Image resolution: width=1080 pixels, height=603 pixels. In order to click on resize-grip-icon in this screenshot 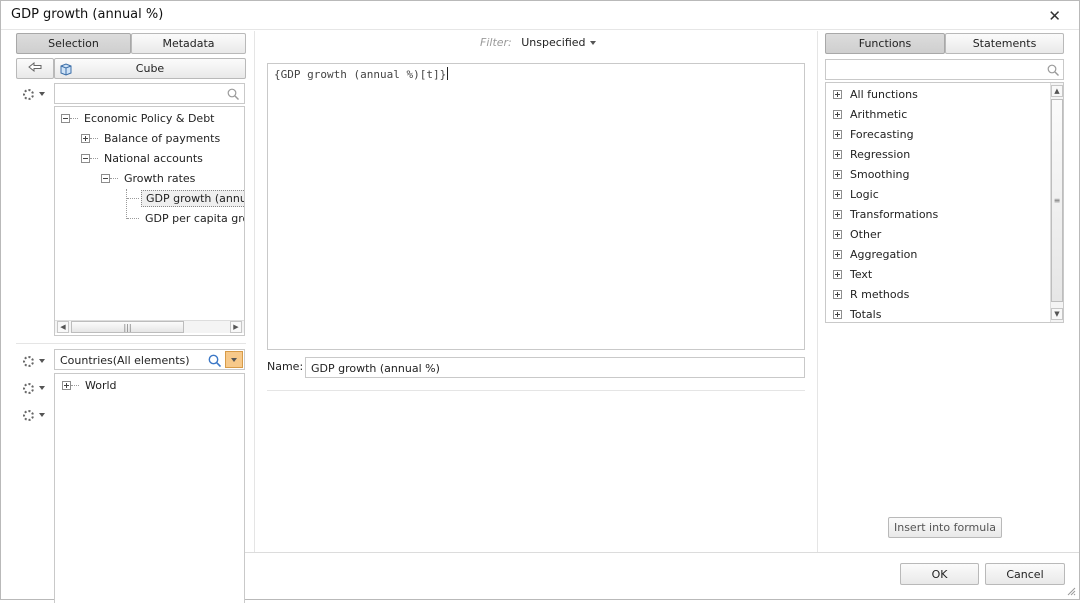, I will do `click(1071, 591)`.